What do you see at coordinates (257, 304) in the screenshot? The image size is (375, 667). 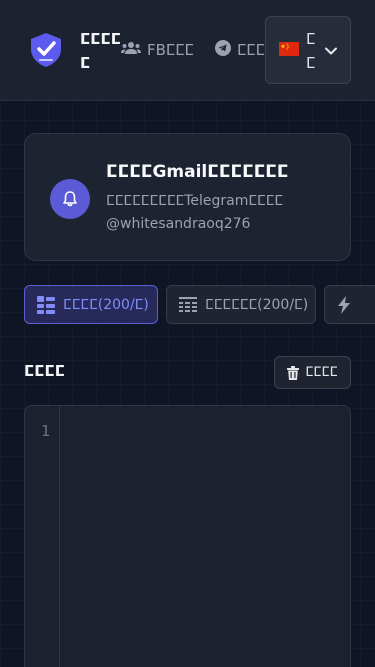 I see `tab-table-label: ⵎⵎⵎⵎⵎⵎ(200/ⵎ)` at bounding box center [257, 304].